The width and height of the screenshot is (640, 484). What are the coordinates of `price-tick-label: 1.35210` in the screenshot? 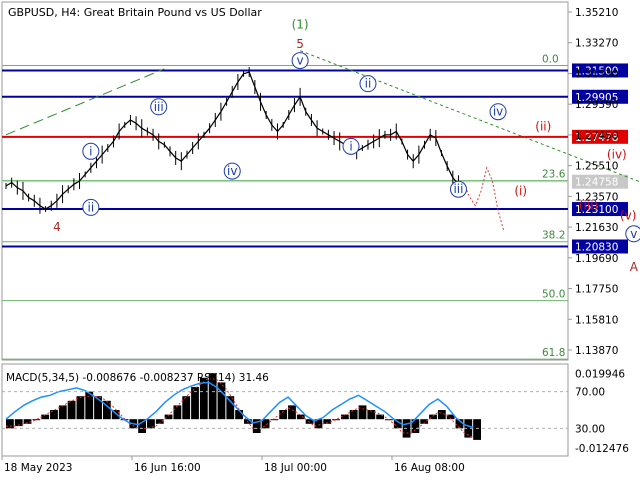 It's located at (596, 13).